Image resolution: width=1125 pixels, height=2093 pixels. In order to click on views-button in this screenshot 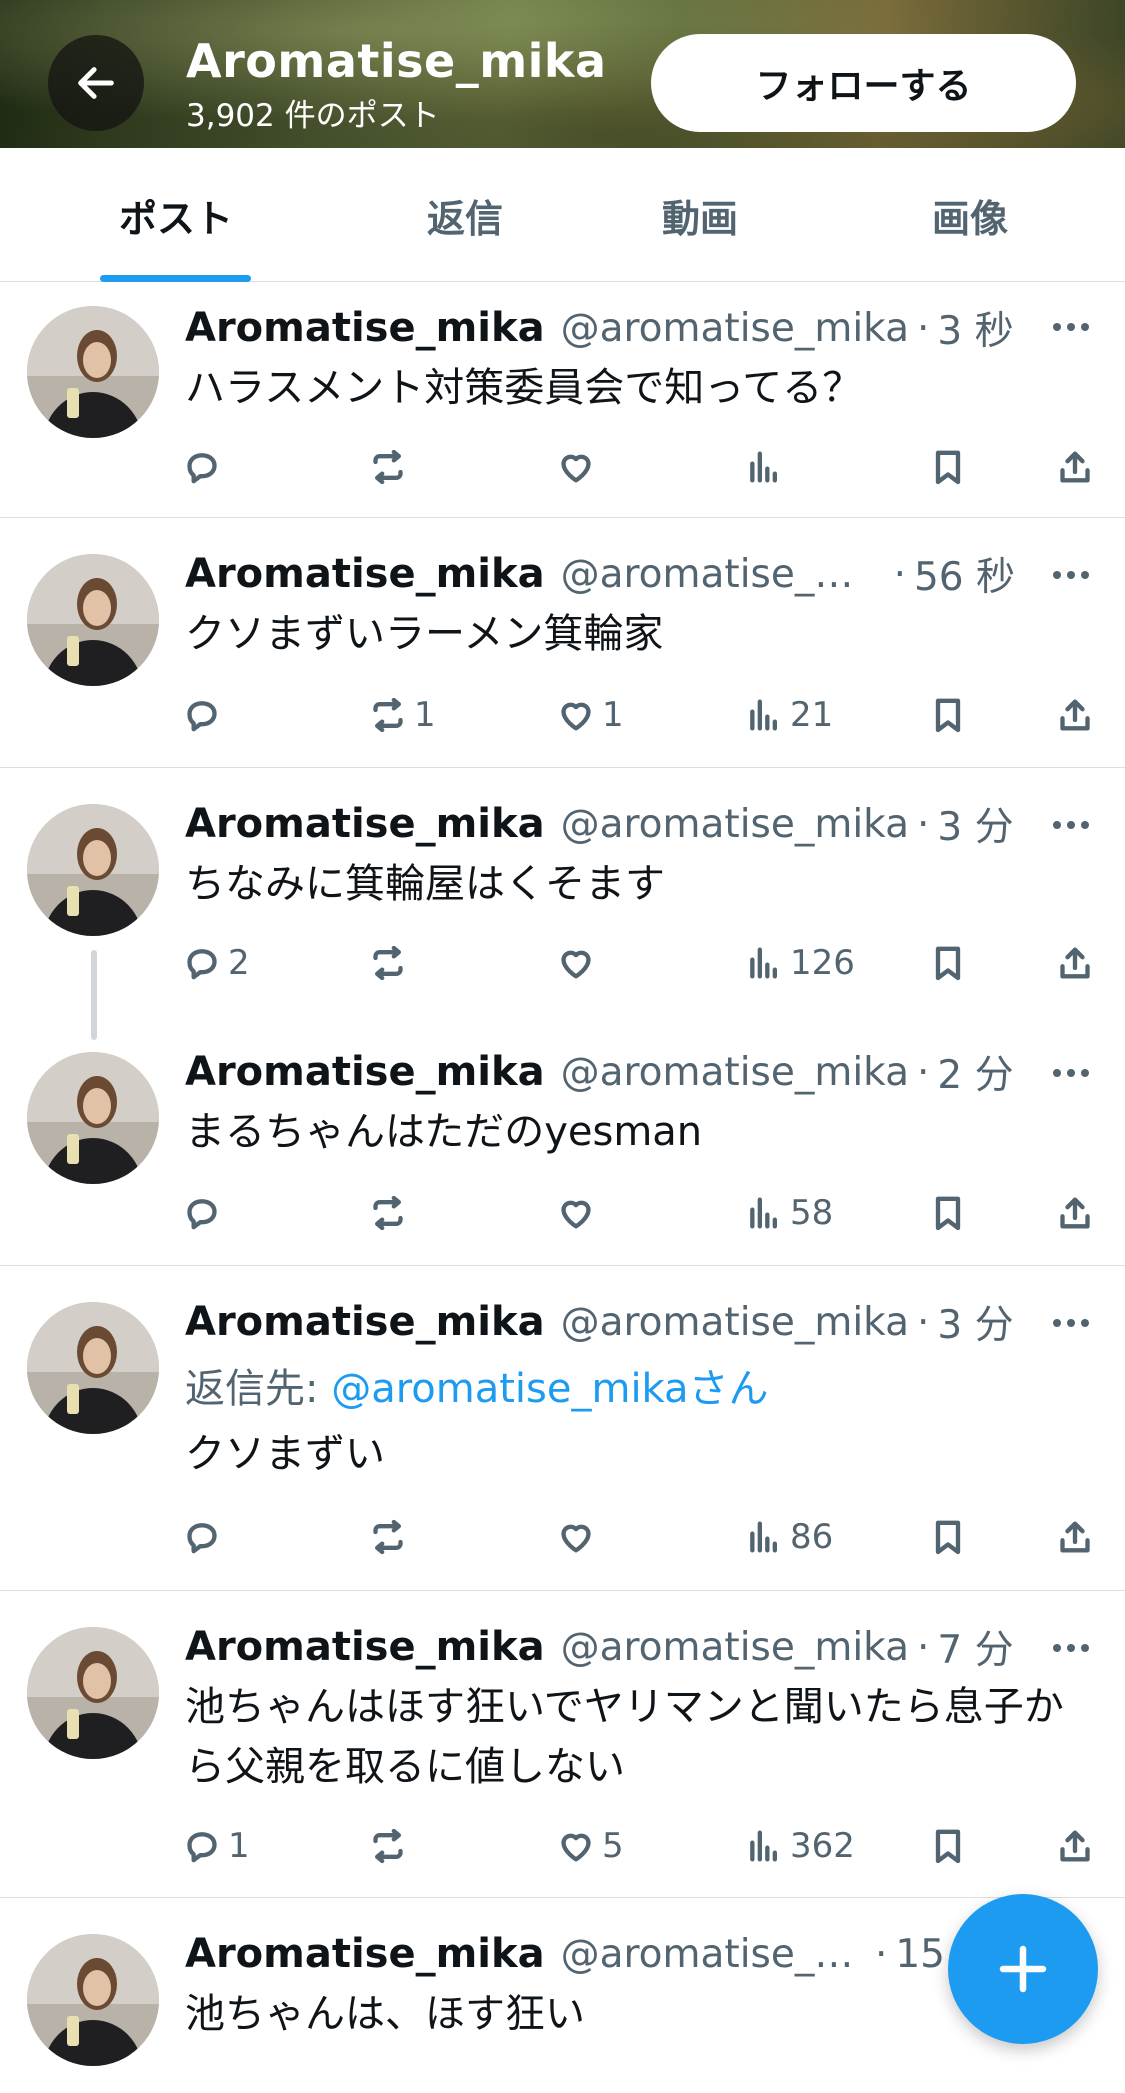, I will do `click(767, 467)`.